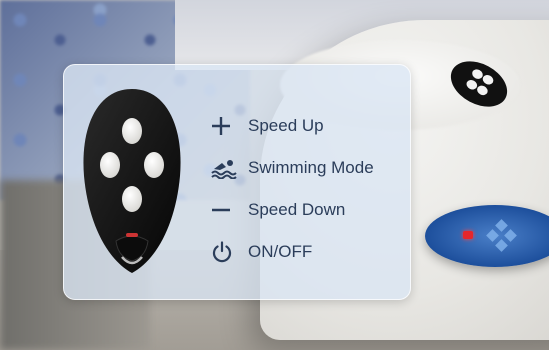 This screenshot has width=549, height=350. I want to click on legend-item-speed-up: Speed Up, so click(305, 126).